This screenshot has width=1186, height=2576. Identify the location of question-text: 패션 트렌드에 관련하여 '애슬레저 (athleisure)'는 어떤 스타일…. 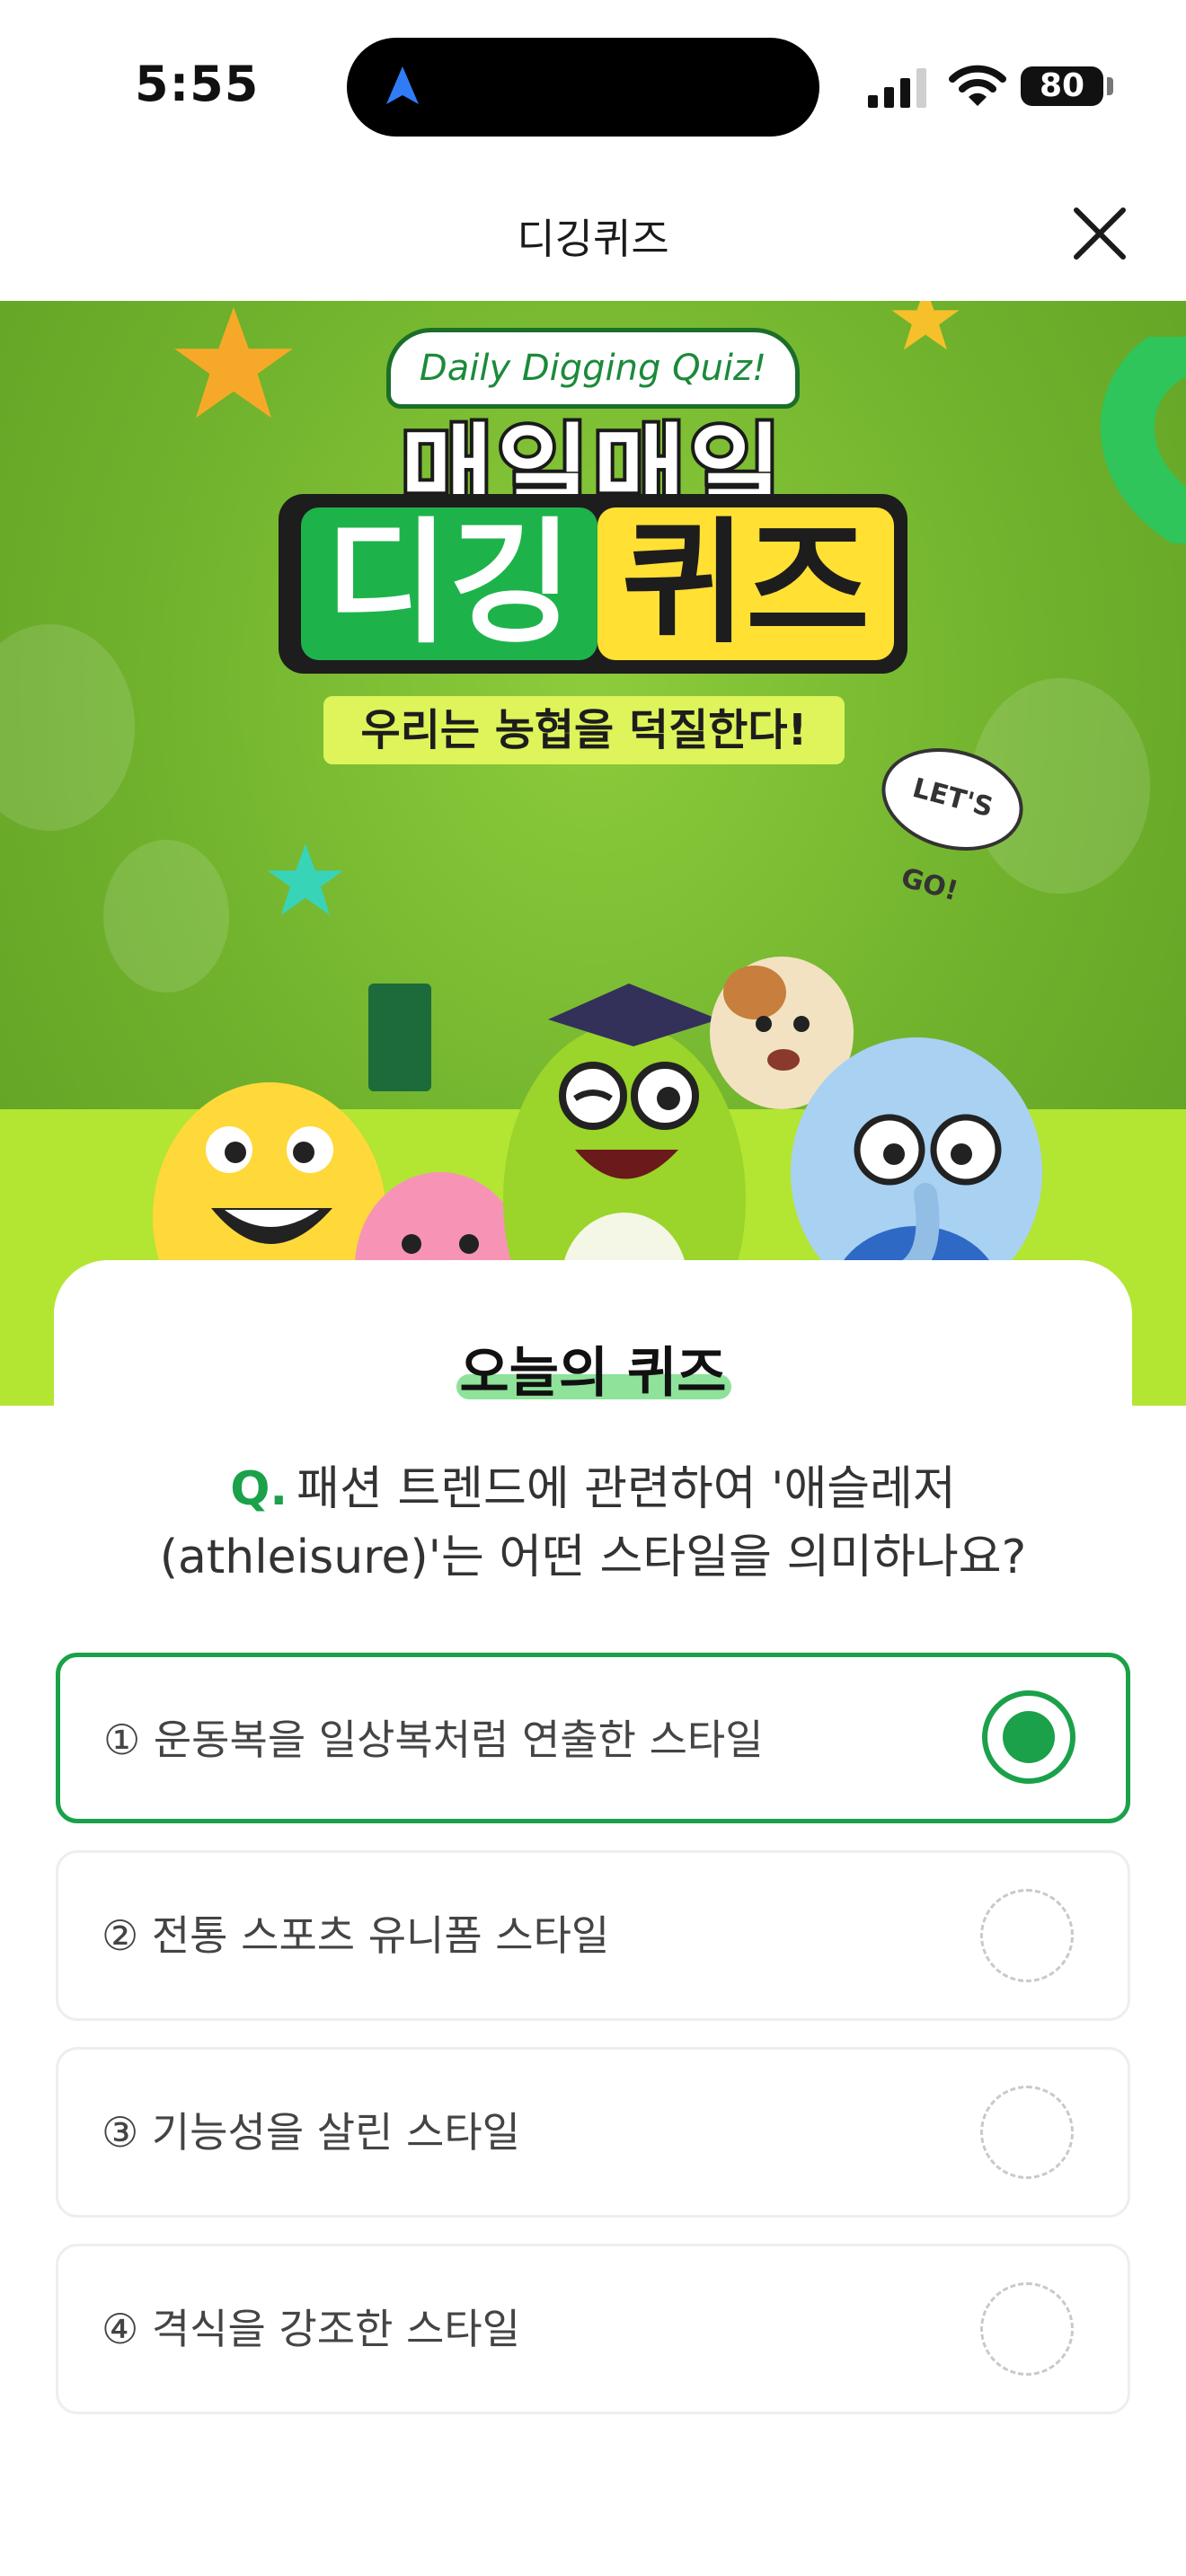
(593, 1523).